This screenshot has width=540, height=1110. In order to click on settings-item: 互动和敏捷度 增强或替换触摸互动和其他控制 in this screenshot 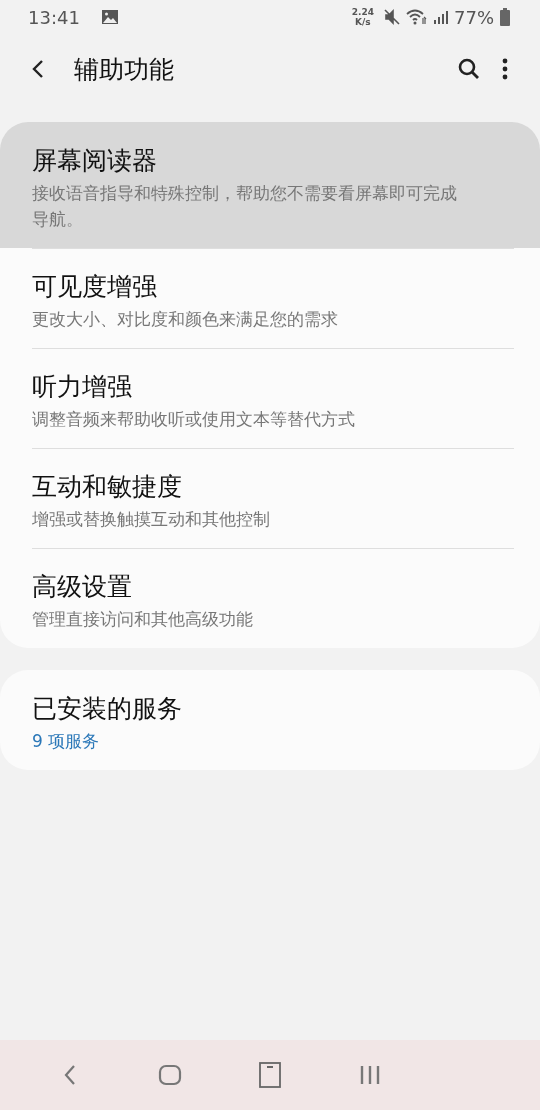, I will do `click(270, 498)`.